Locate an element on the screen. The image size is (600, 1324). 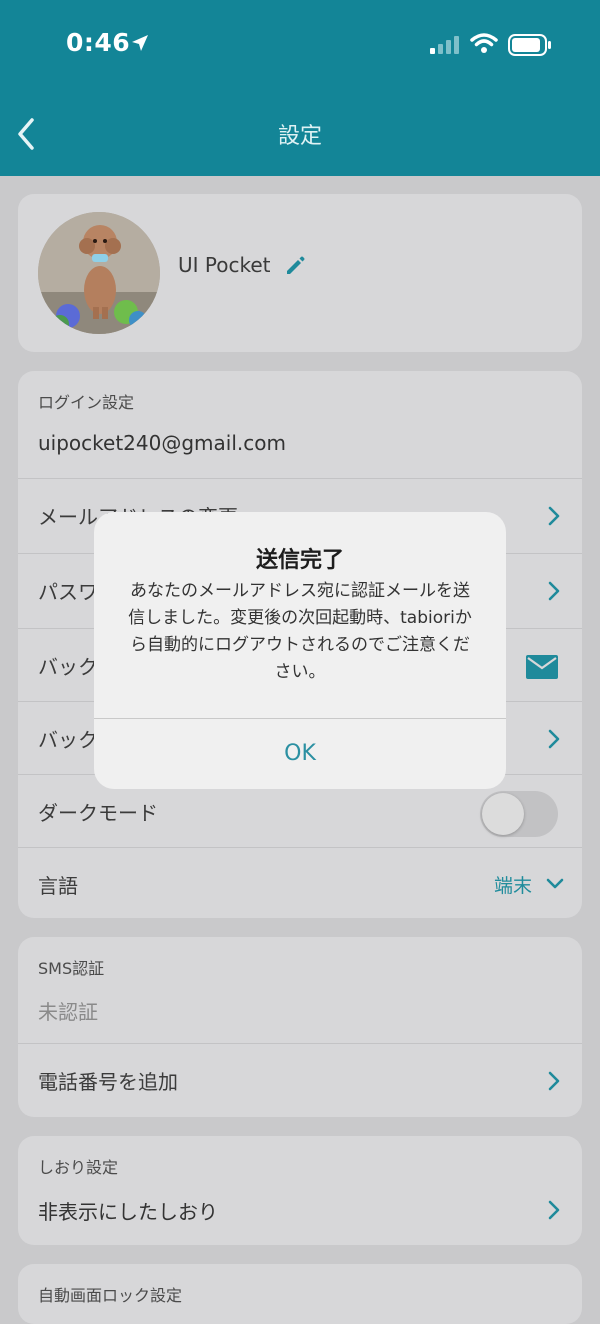
dog-photo is located at coordinates (99, 273).